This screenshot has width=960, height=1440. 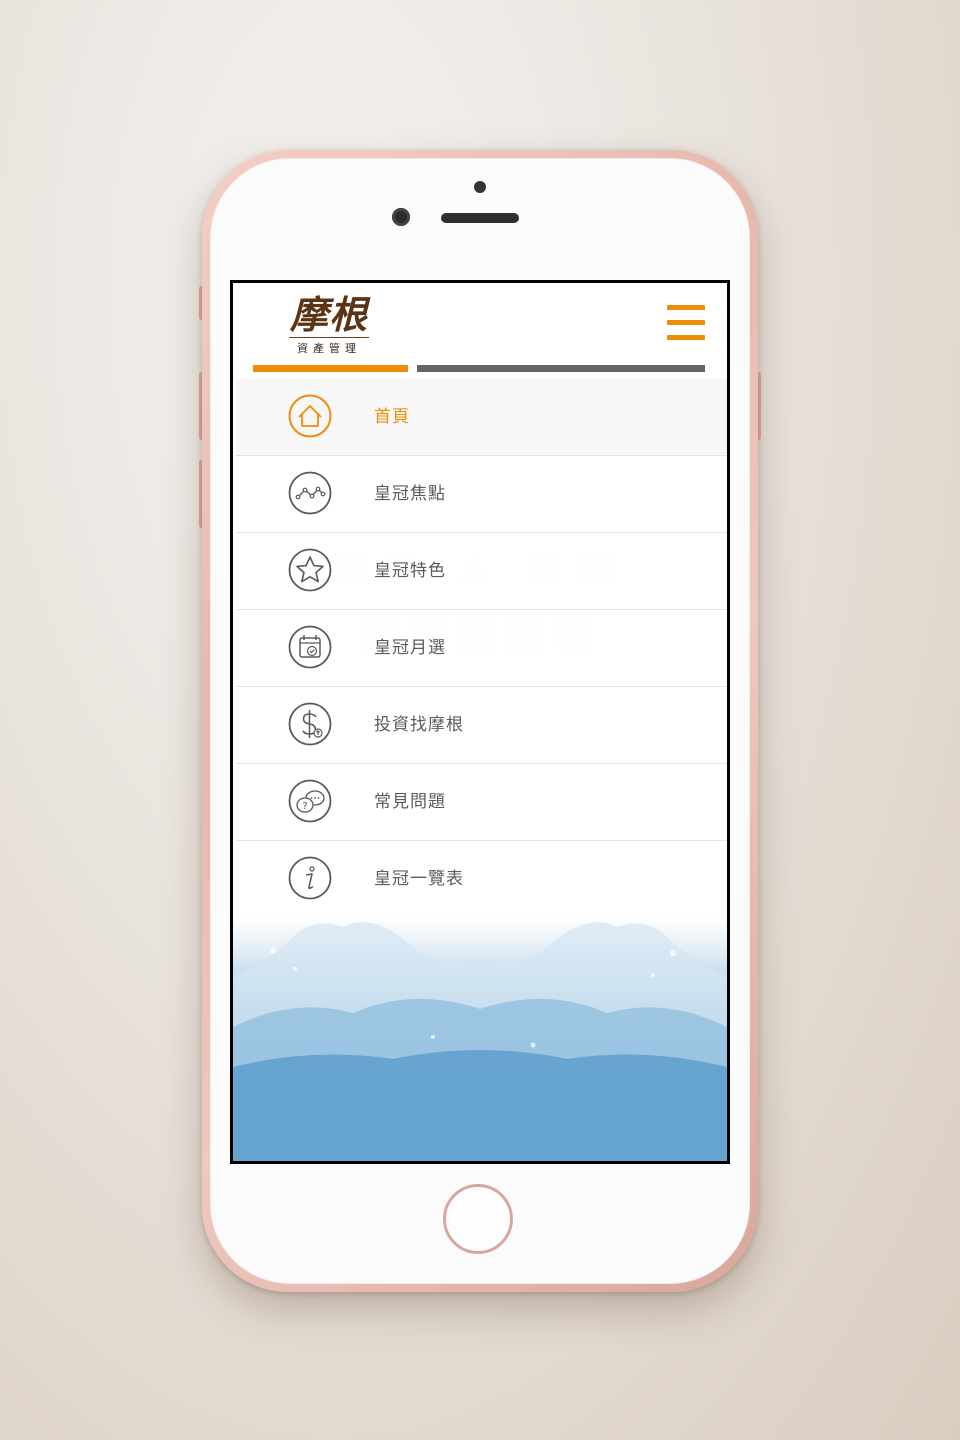 I want to click on trend-line-icon, so click(x=310, y=493).